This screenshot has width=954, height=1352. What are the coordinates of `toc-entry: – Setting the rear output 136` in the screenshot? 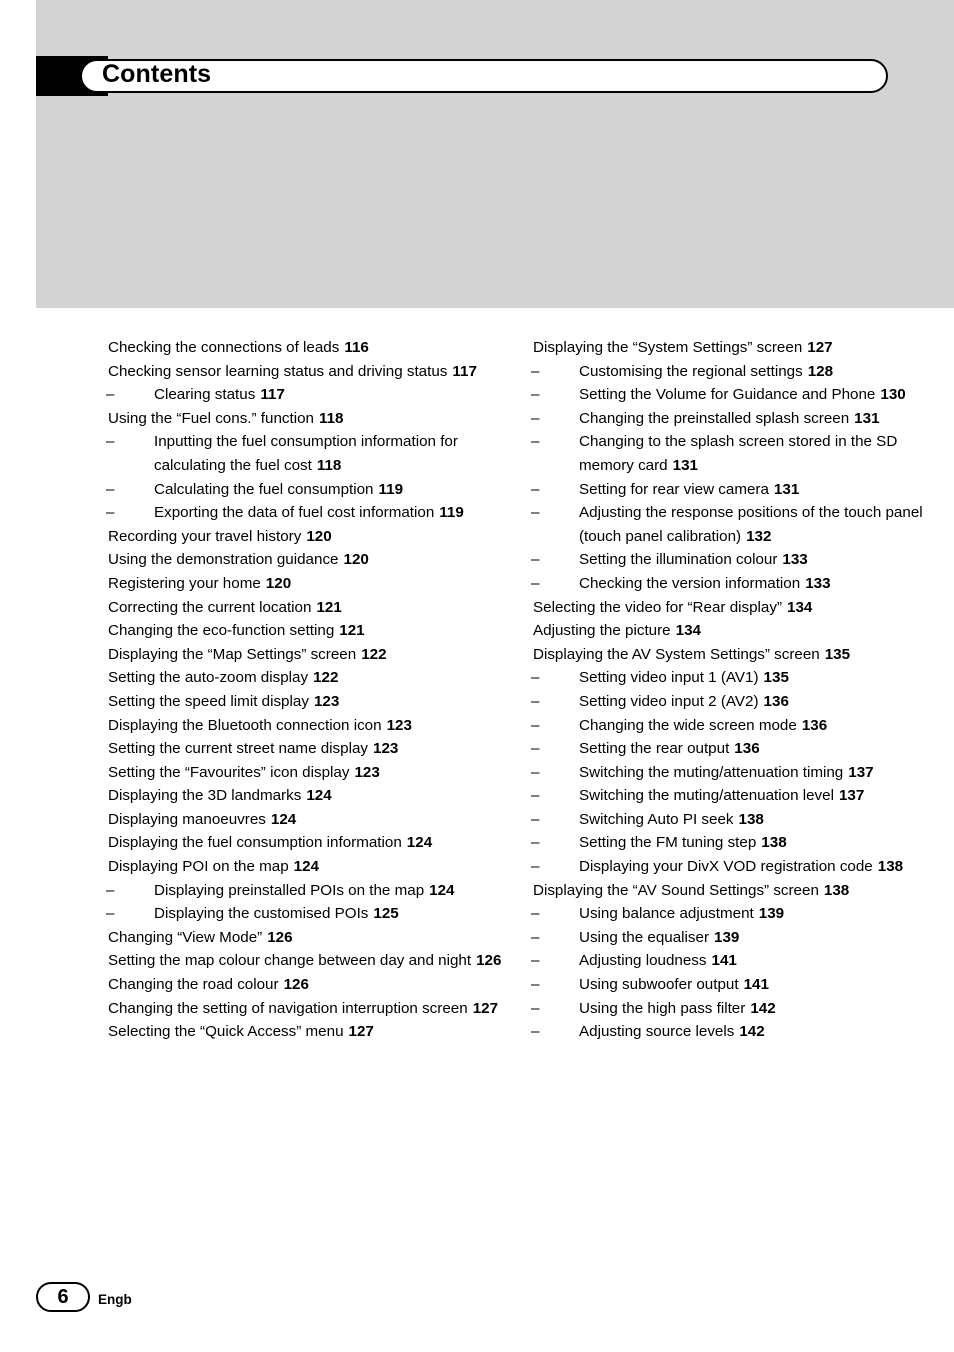 It's located at (742, 749).